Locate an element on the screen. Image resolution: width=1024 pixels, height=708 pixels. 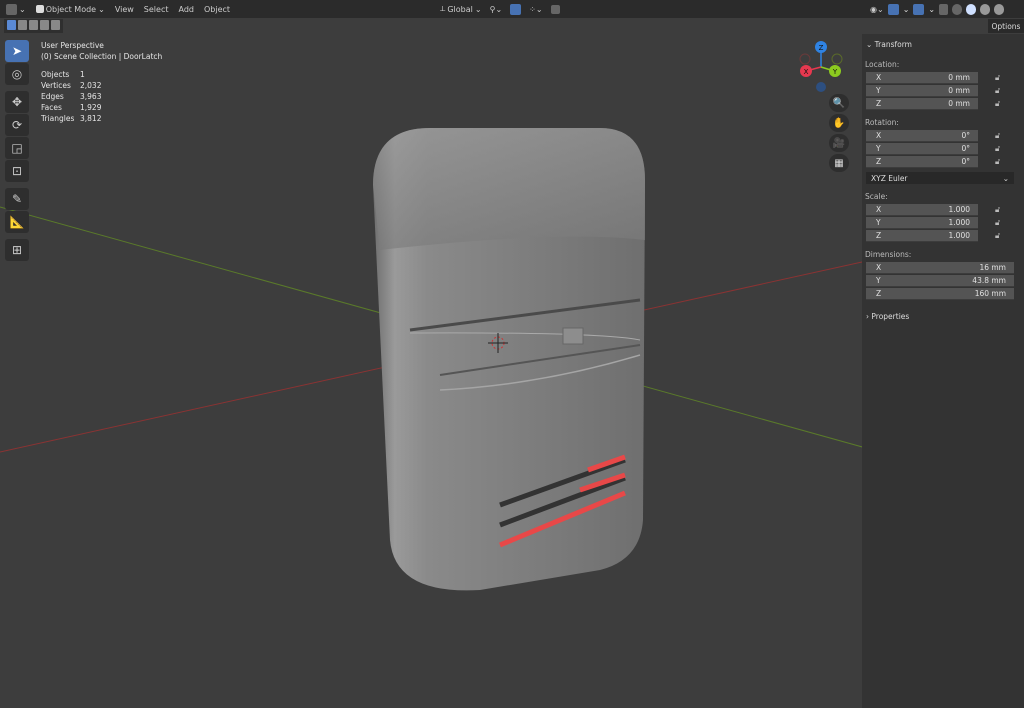
stat-row: Objects 1 is located at coordinates (101, 74).